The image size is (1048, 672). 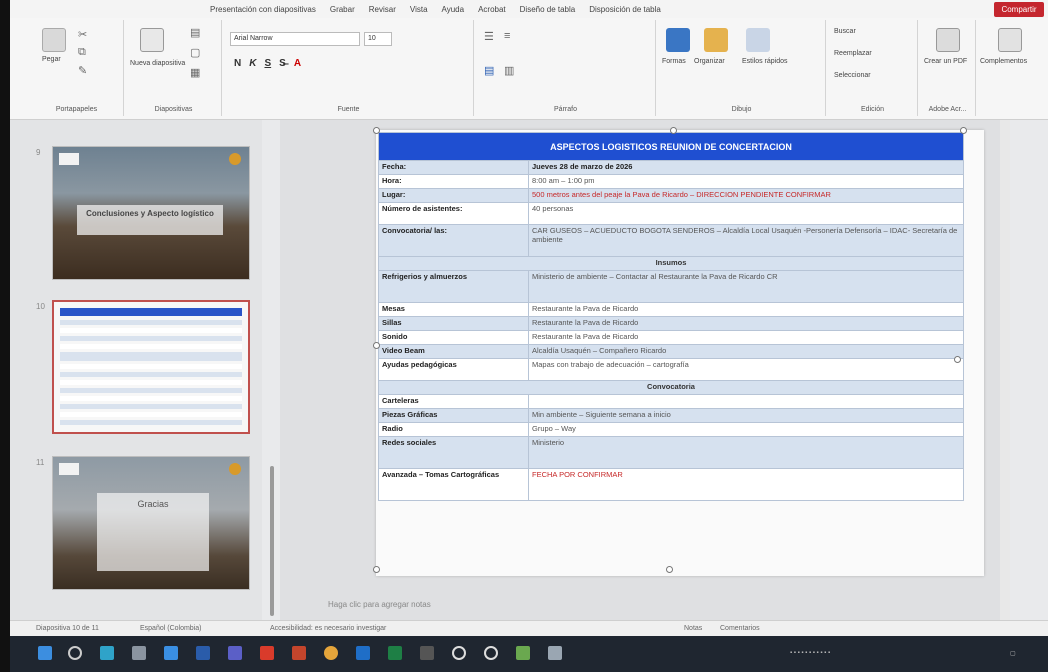 What do you see at coordinates (267, 63) in the screenshot?
I see `underline-button: S` at bounding box center [267, 63].